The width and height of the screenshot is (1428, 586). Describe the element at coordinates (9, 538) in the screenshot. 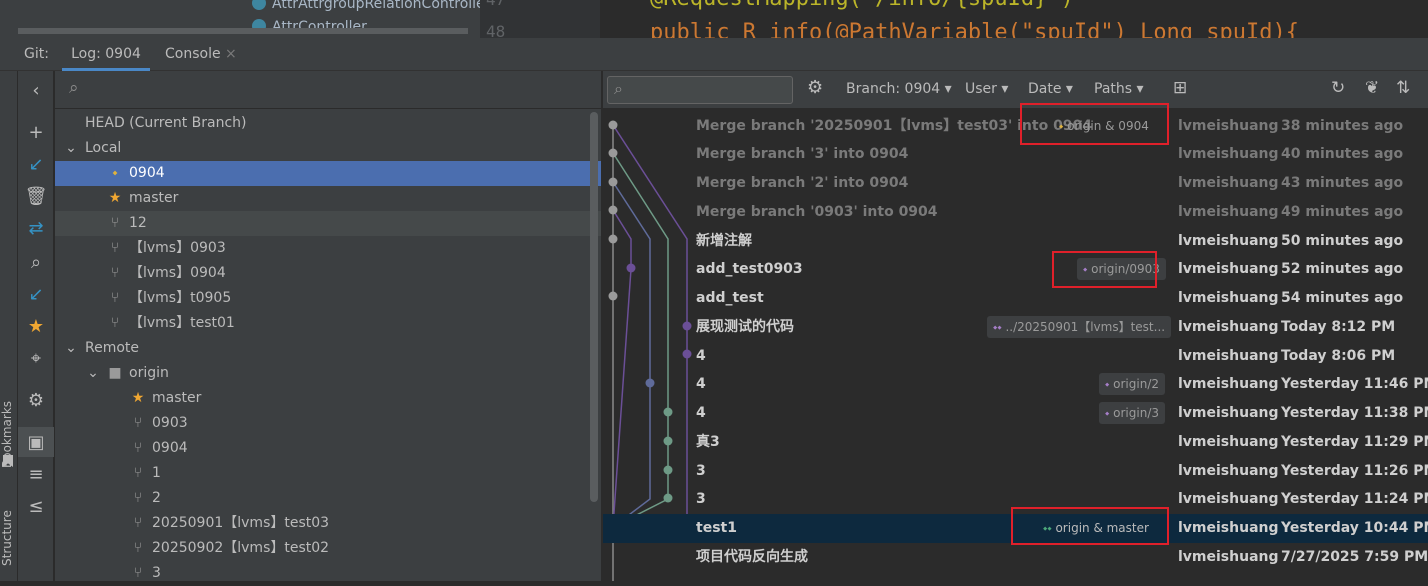

I see `structure-tab: Structure` at that location.